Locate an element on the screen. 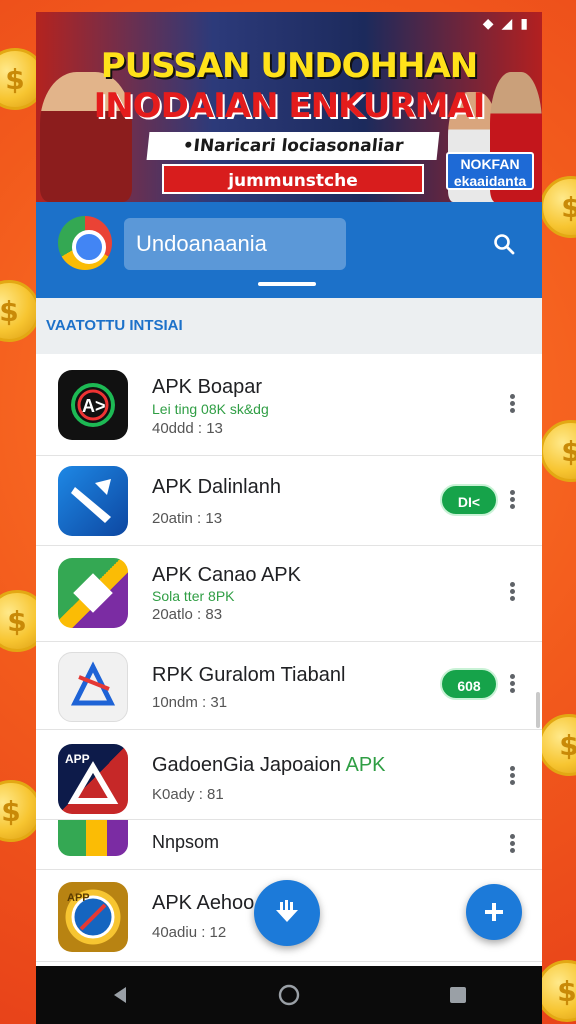 The width and height of the screenshot is (576, 1024). app-name: APK Aehoo is located at coordinates (203, 903).